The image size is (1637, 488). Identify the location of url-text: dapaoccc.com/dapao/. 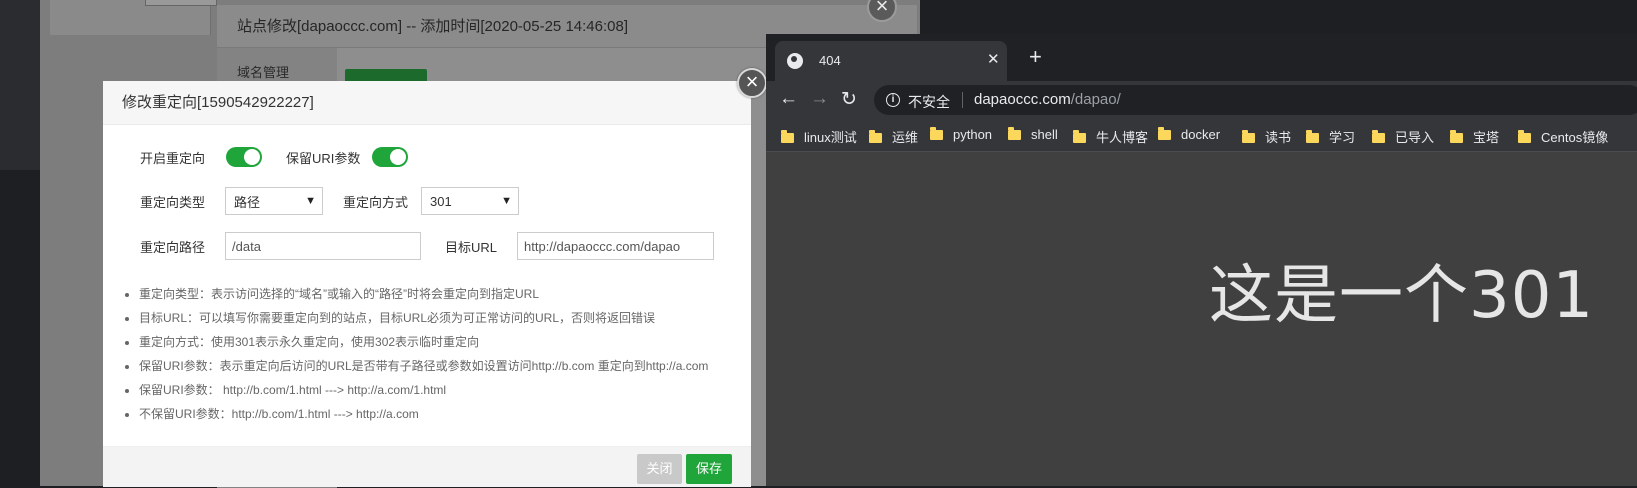
(1047, 99).